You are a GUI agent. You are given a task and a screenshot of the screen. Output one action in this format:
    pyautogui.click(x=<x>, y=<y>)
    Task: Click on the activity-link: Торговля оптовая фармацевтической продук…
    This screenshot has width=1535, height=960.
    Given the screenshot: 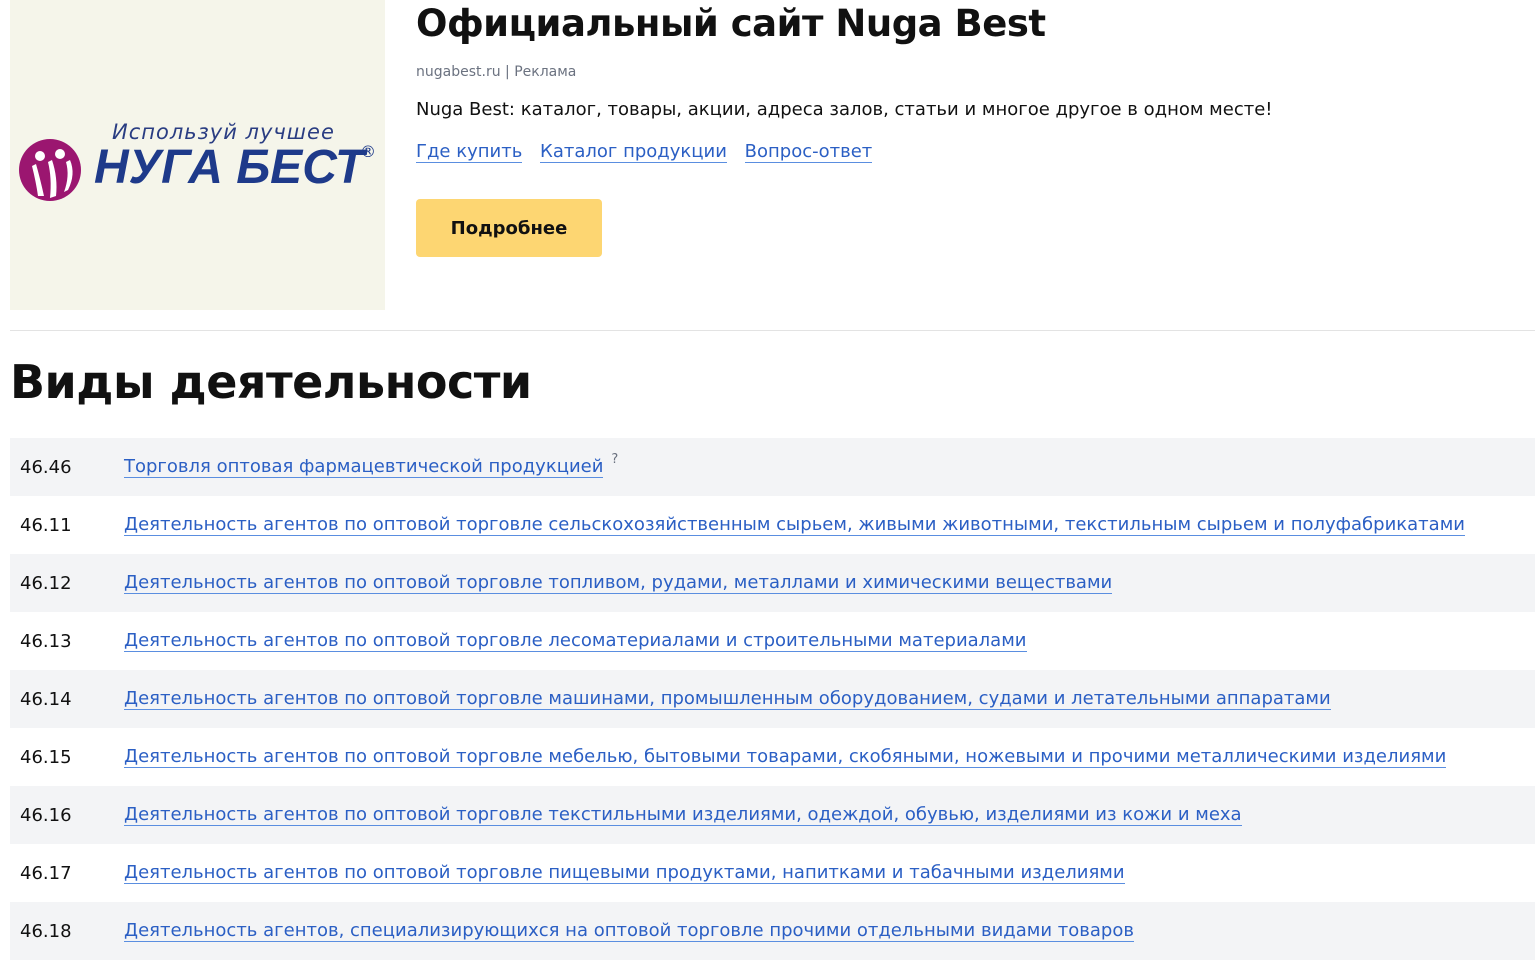 What is the action you would take?
    pyautogui.click(x=364, y=467)
    